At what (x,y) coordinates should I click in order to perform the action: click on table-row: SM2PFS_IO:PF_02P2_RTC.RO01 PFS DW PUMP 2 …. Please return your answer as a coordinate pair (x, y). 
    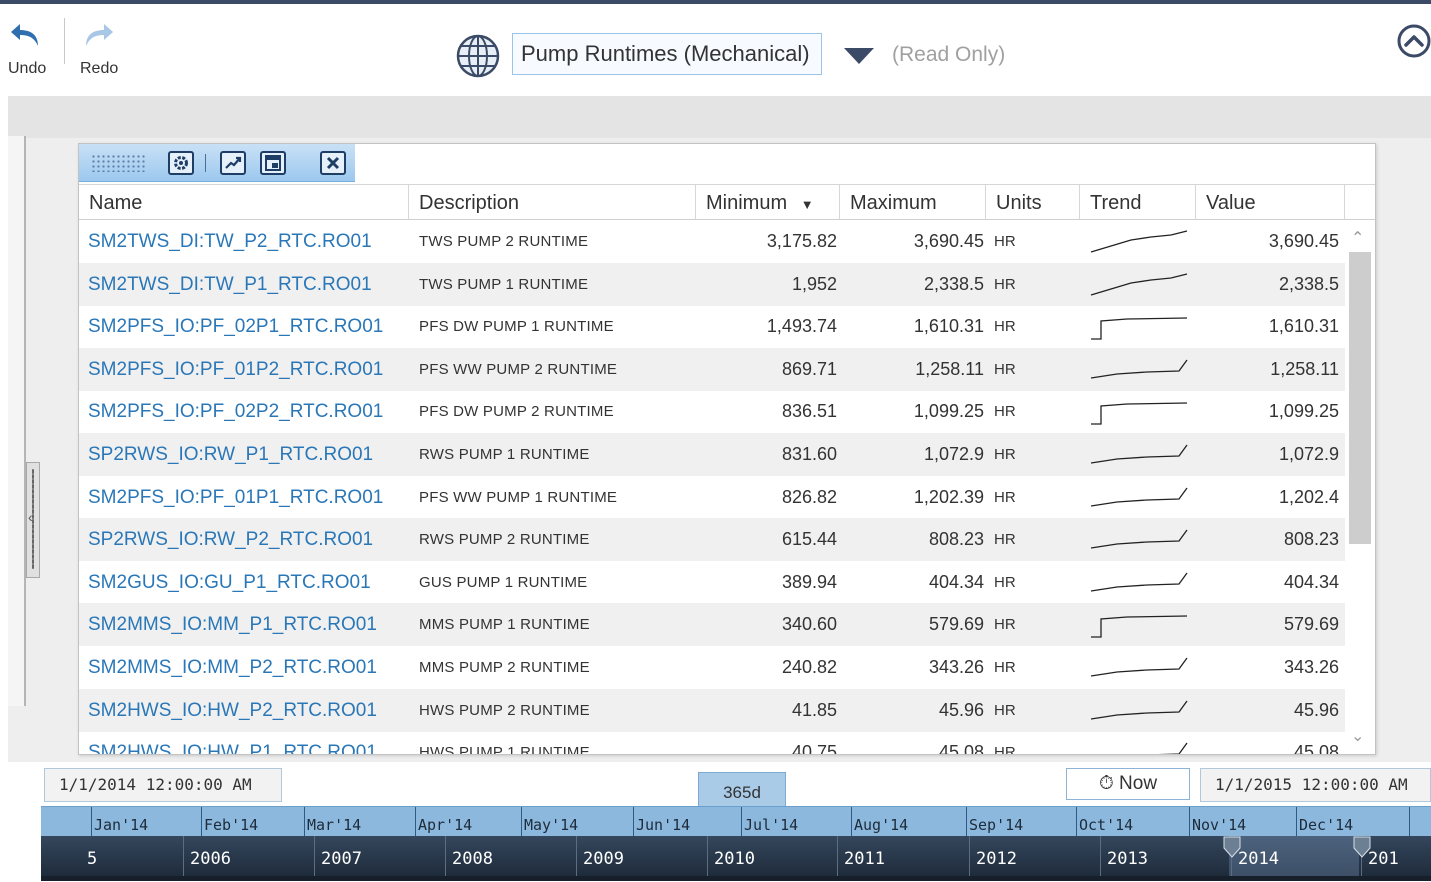
    Looking at the image, I should click on (712, 411).